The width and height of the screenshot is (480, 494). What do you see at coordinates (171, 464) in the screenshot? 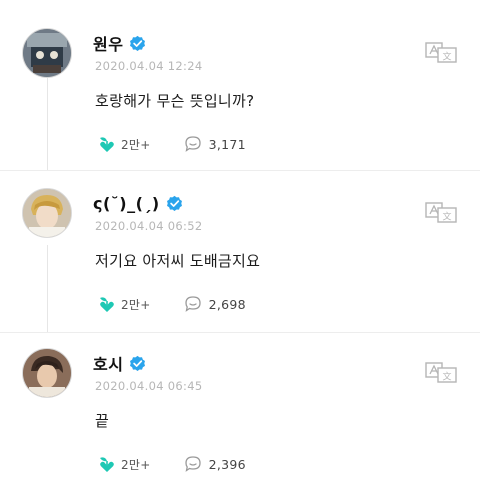
I see `action-bar: 2만+ 2,396` at bounding box center [171, 464].